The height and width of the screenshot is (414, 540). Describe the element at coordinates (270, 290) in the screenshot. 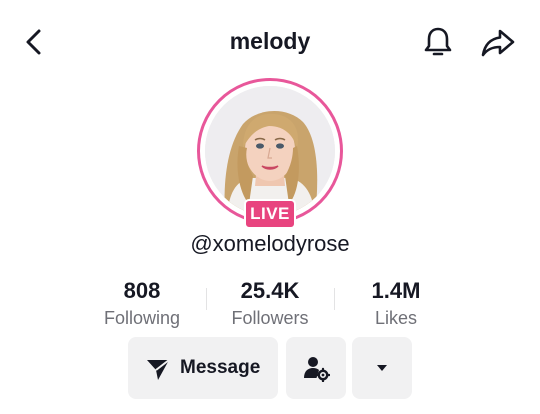

I see `followers-count: 25.4K` at that location.